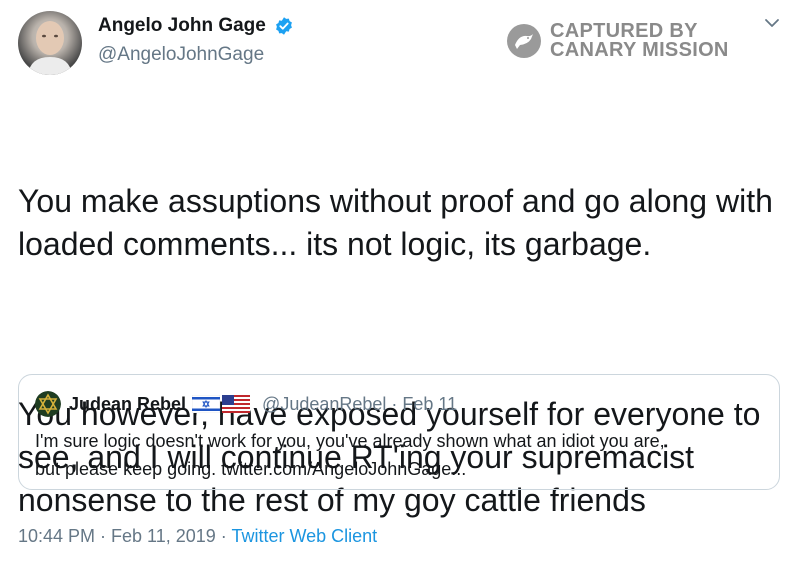 This screenshot has height=565, width=800. I want to click on quoted-tweet-header: Judean Rebel @JudeanRebel · Feb 11, so click(246, 404).